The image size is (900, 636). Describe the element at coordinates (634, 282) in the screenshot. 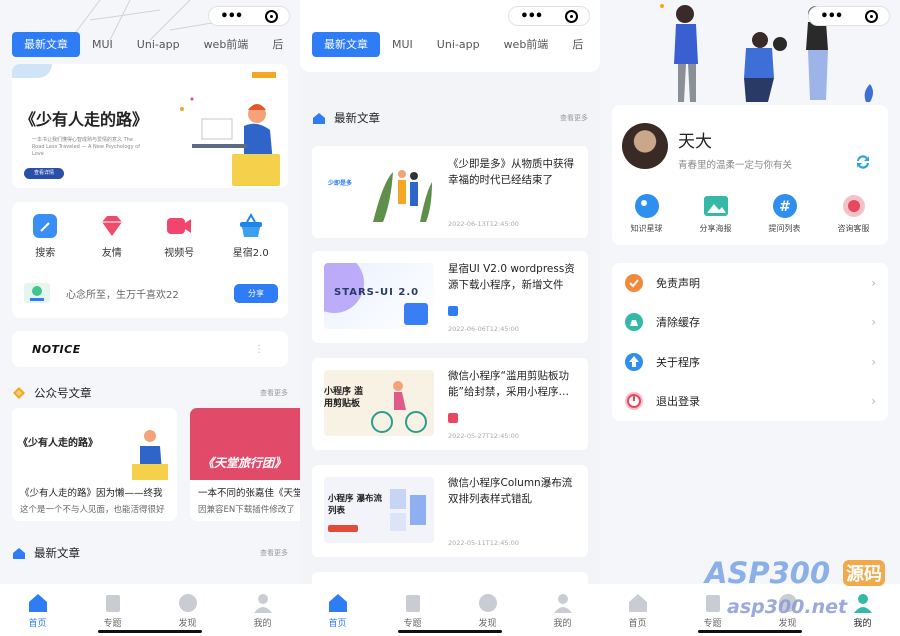

I see `disclaimer-icon` at that location.